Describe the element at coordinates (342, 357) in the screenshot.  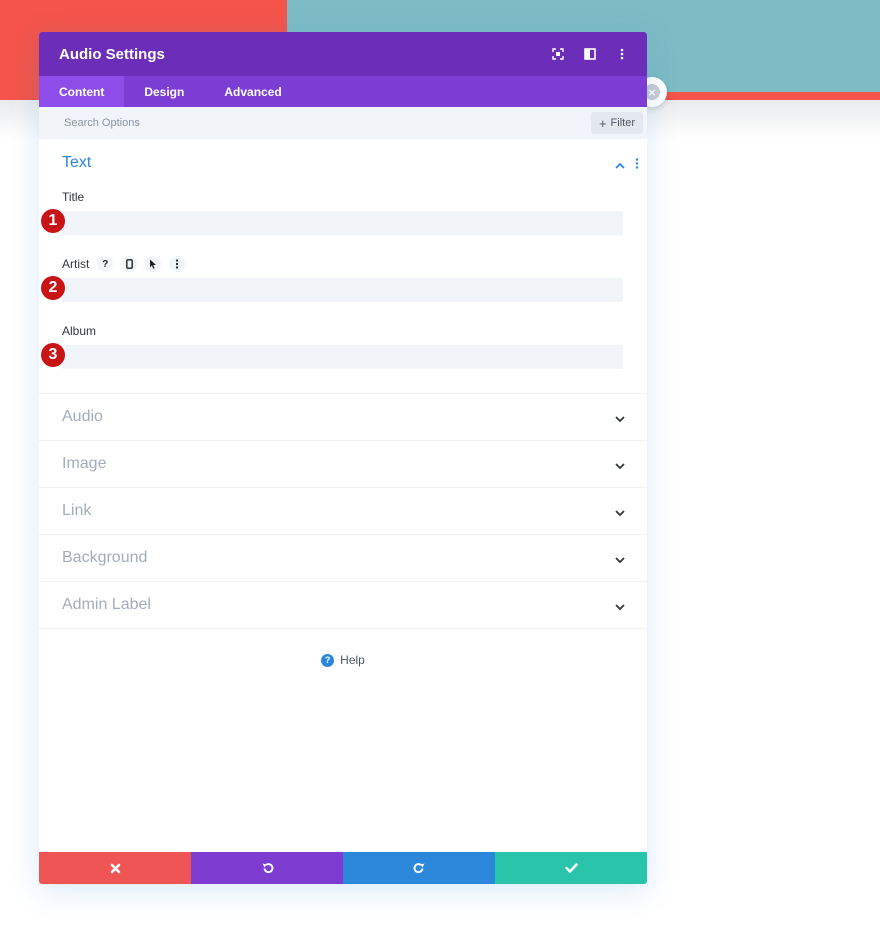
I see `album-input` at that location.